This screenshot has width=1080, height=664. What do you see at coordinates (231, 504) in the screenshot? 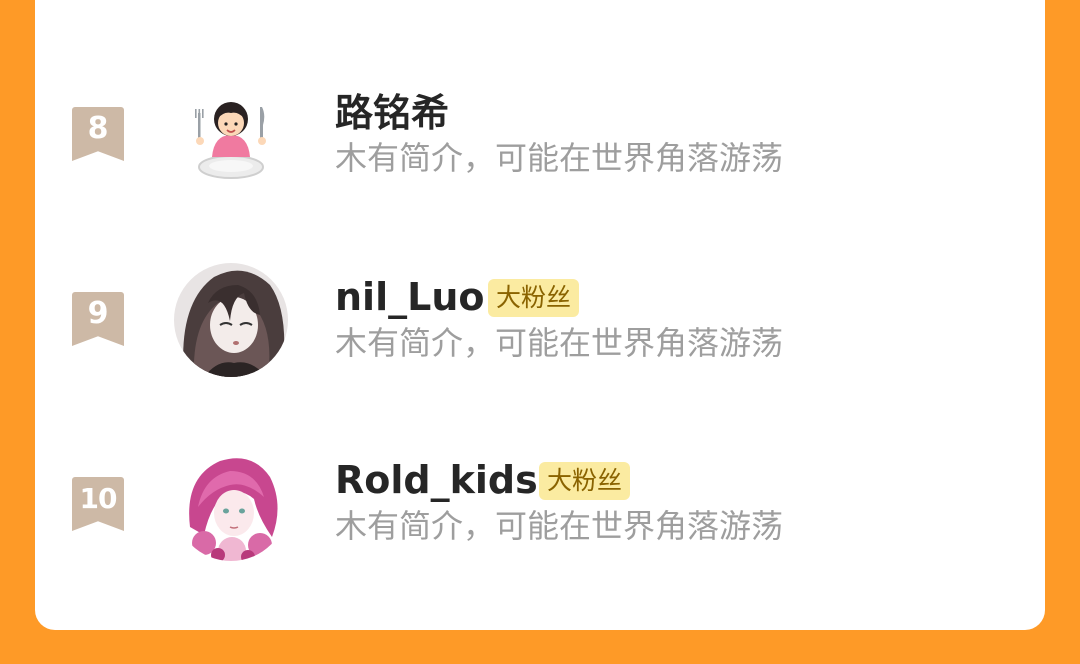
I see `pink-hair-anime-avatar` at bounding box center [231, 504].